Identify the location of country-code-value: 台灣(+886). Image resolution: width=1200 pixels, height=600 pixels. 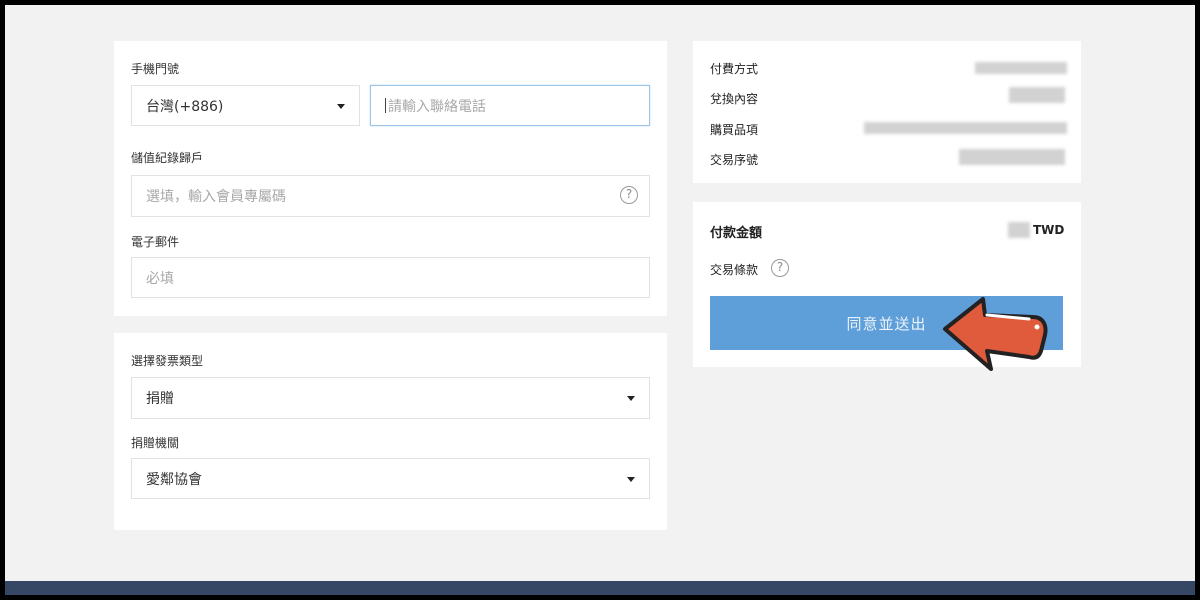
(185, 106).